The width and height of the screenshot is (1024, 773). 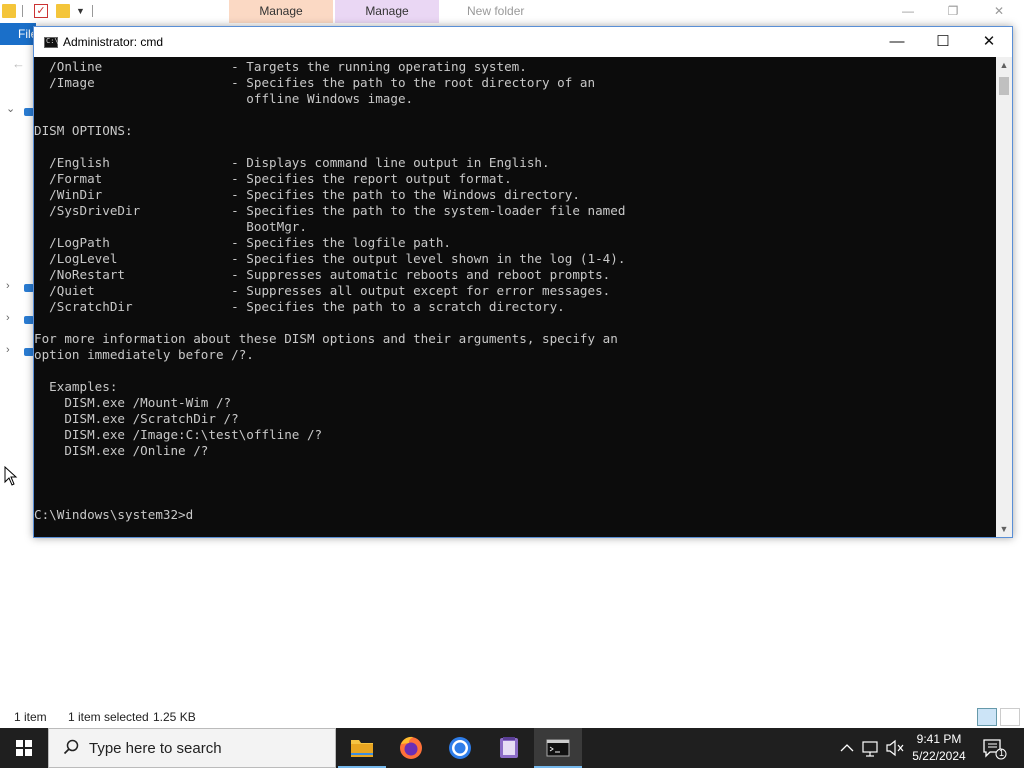 What do you see at coordinates (523, 42) in the screenshot?
I see `cmd-titlebar: Administrator: cmd — ☐ ✕` at bounding box center [523, 42].